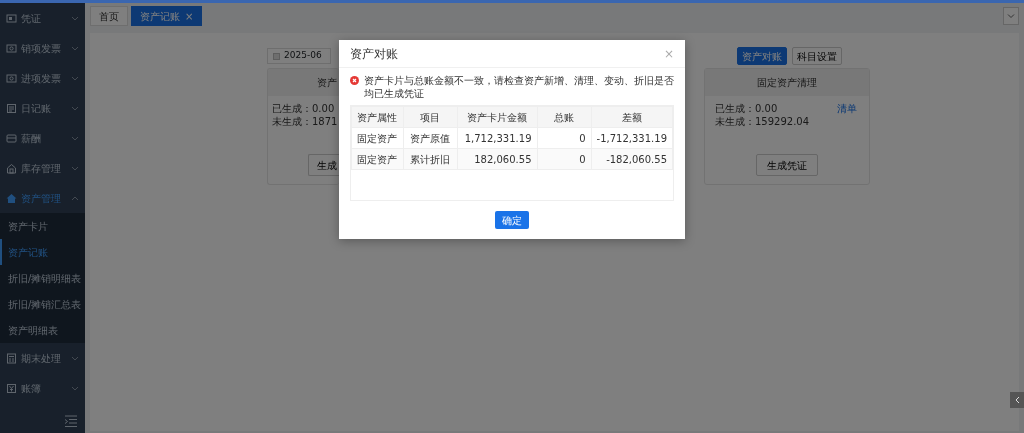 The height and width of the screenshot is (433, 1024). Describe the element at coordinates (430, 117) in the screenshot. I see `column-header: 项目` at that location.